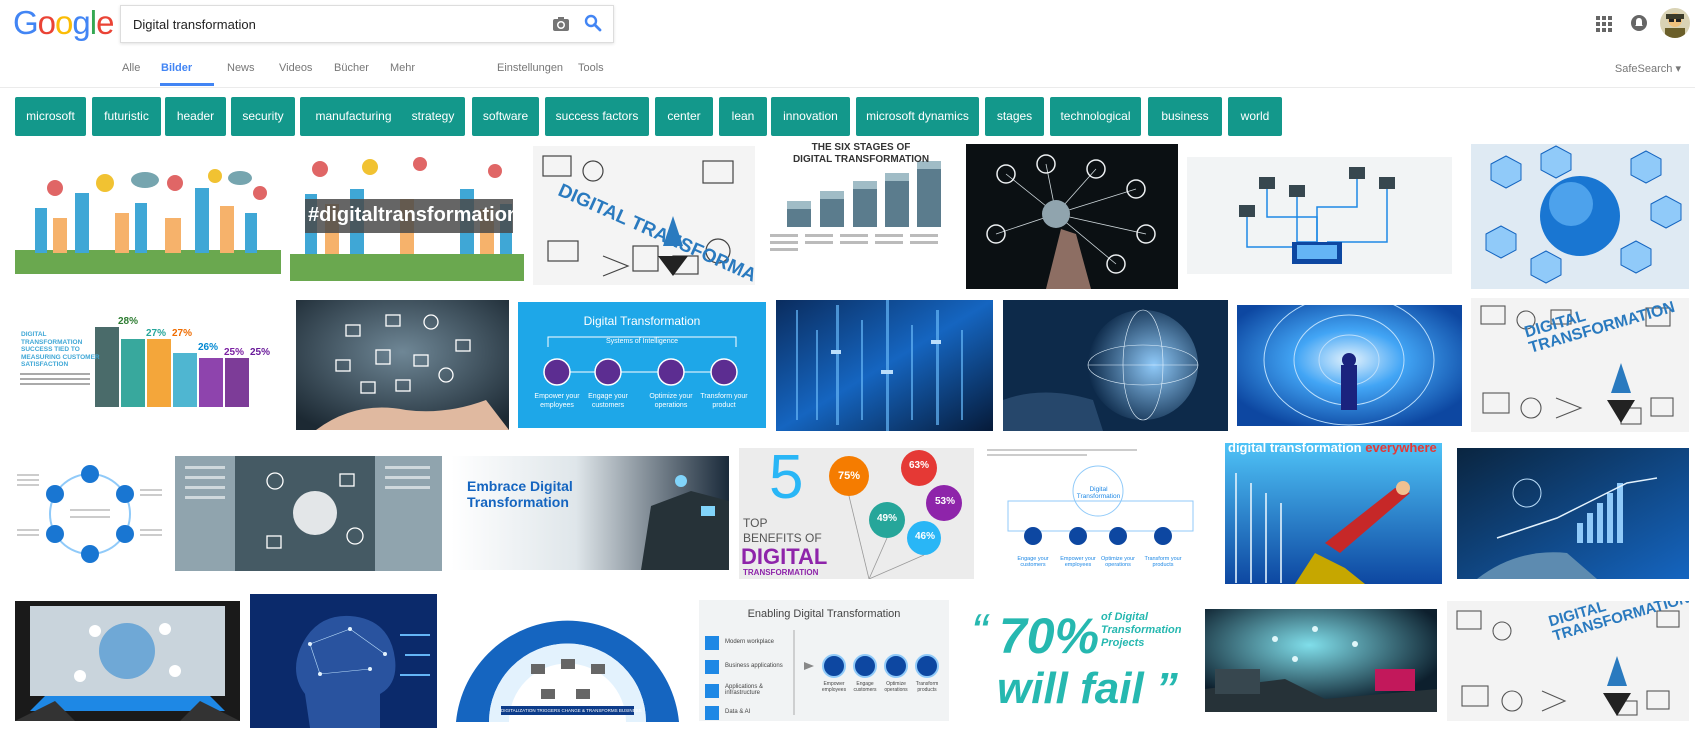 The image size is (1695, 734). Describe the element at coordinates (263, 116) in the screenshot. I see `chip-security: security` at that location.